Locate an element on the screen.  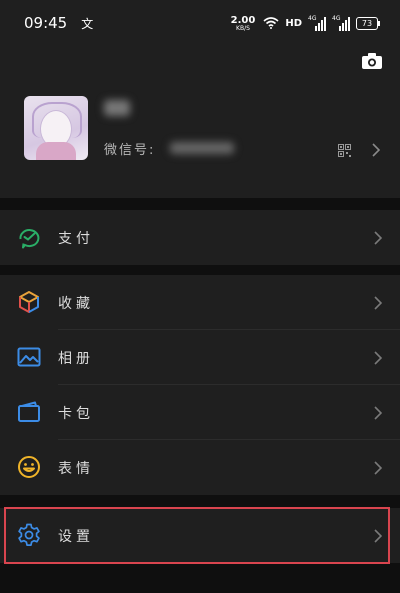
settings-highlight-box is located at coordinates (197, 535).